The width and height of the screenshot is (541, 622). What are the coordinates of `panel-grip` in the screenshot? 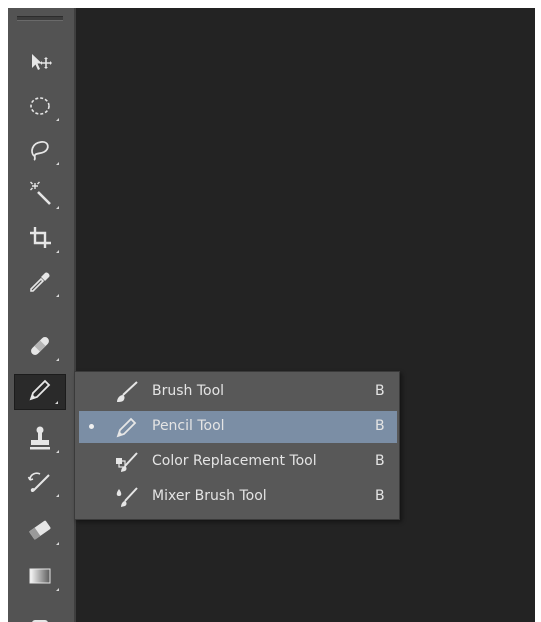 It's located at (40, 18).